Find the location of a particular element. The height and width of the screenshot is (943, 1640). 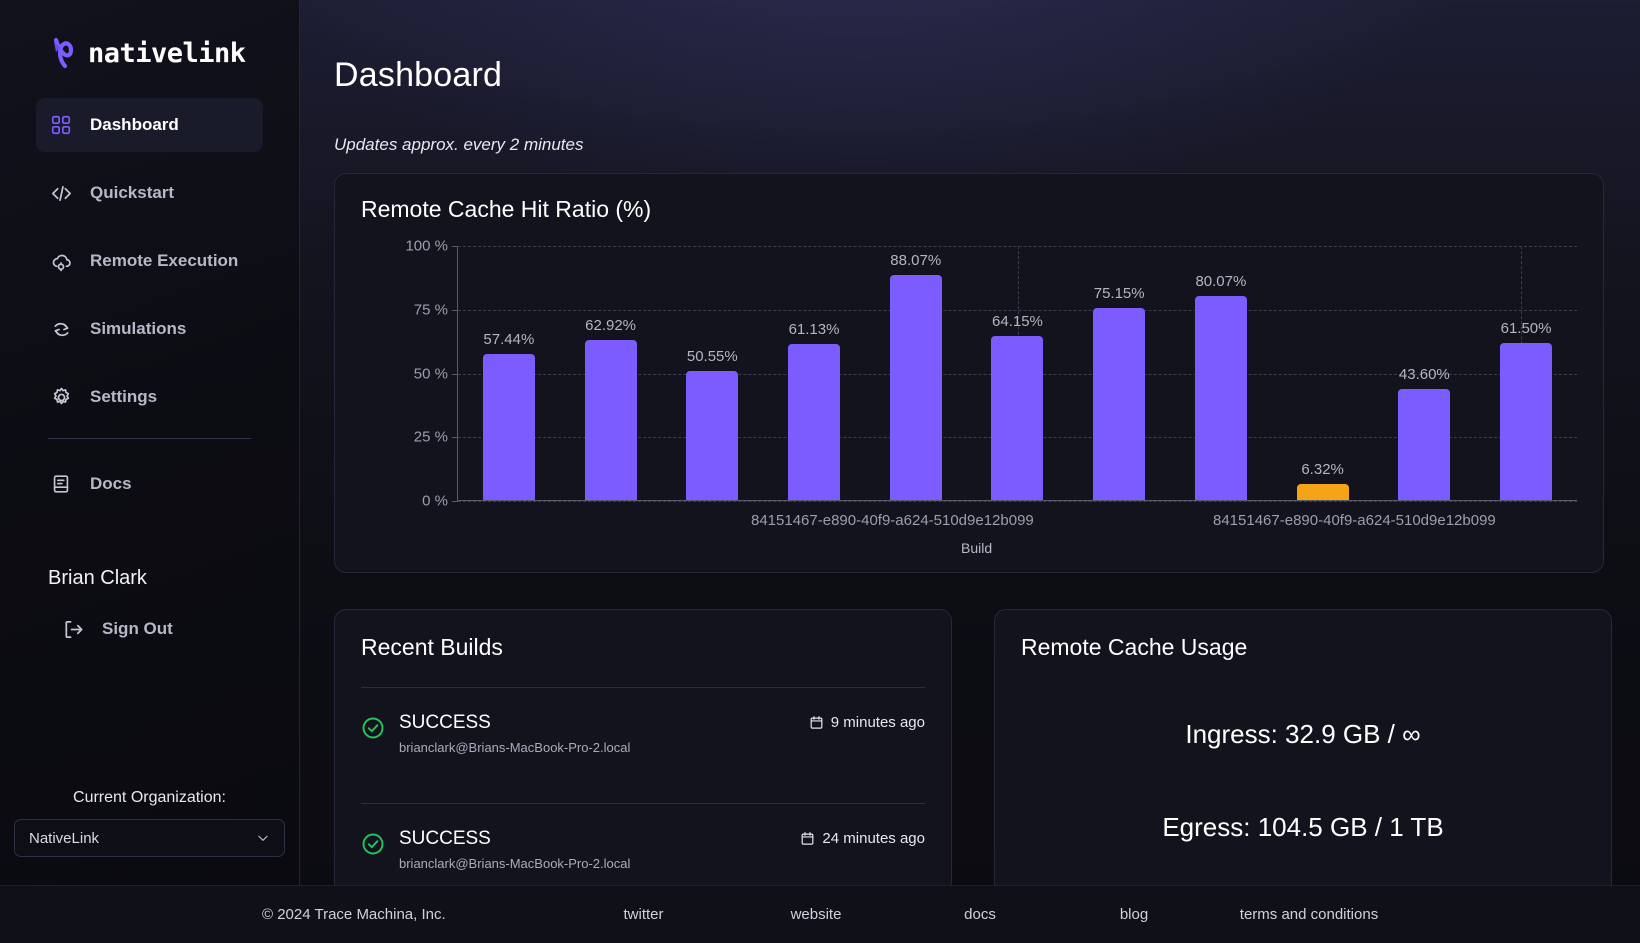

chart-bar-group: 43.60% is located at coordinates (1424, 373).